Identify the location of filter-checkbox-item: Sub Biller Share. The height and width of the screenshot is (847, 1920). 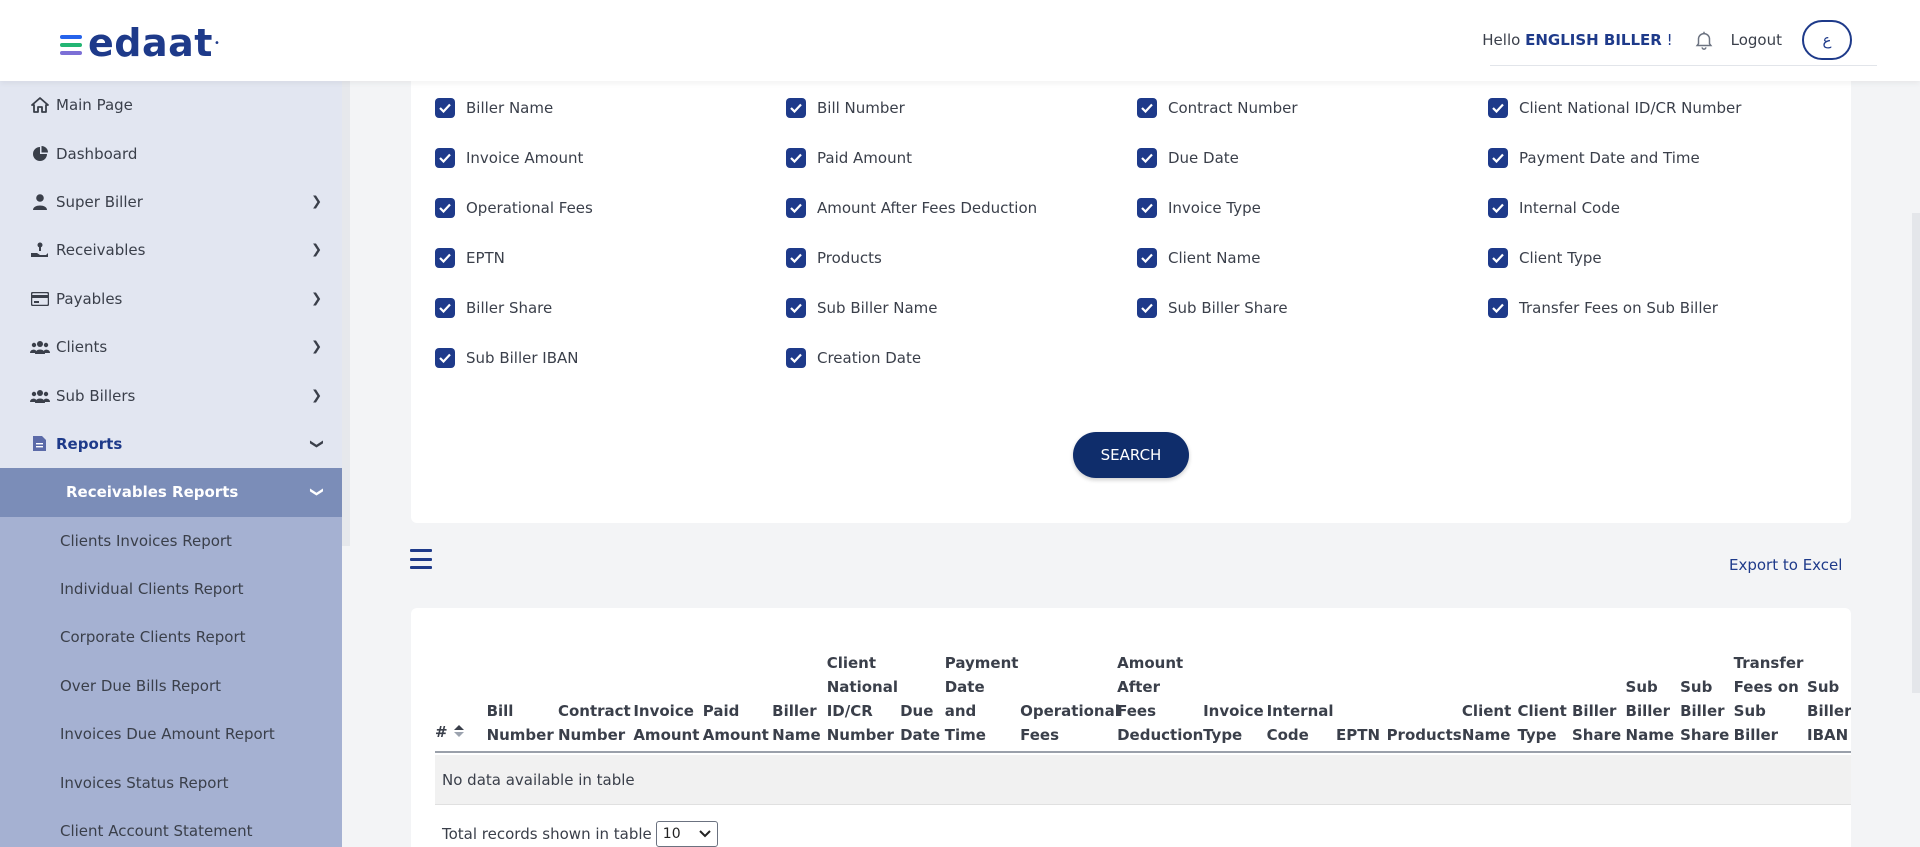
(1312, 308).